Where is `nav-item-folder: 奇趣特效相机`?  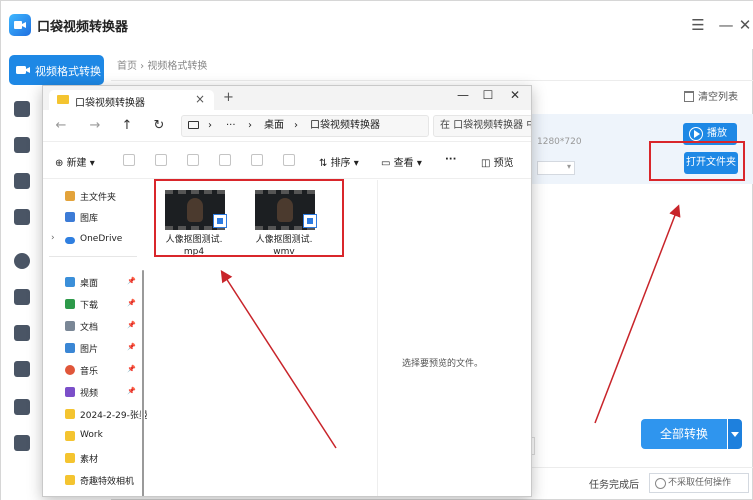
nav-item-folder: 奇趣特效相机 is located at coordinates (92, 480).